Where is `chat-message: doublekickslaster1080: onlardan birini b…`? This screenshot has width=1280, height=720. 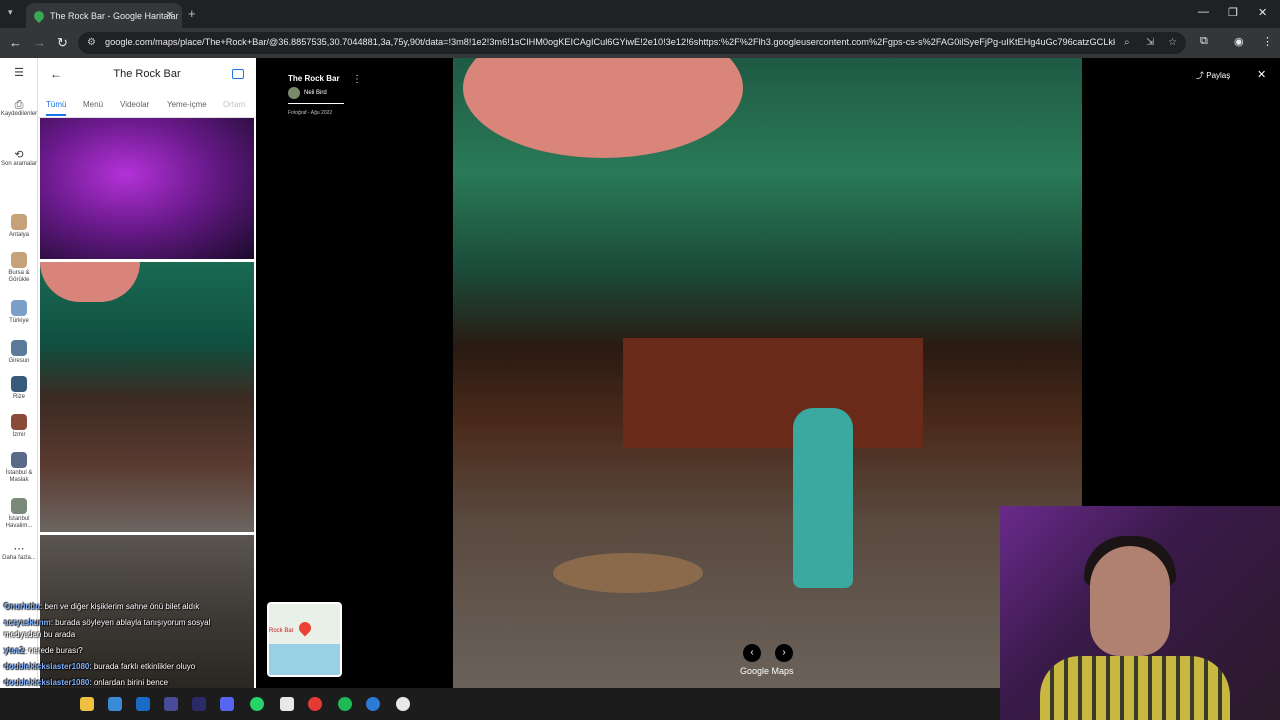 chat-message: doublekickslaster1080: onlardan birini b… is located at coordinates (86, 682).